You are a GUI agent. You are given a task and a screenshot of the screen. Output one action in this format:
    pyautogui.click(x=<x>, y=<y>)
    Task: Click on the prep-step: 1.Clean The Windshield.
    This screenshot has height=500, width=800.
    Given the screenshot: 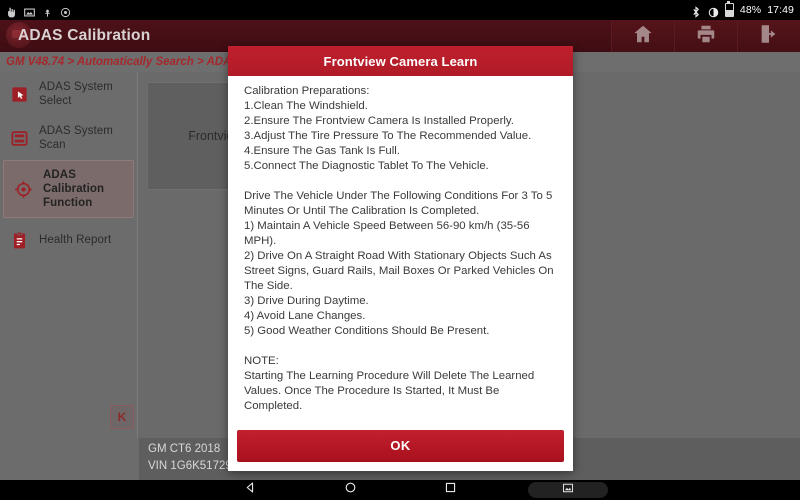 What is the action you would take?
    pyautogui.click(x=306, y=106)
    